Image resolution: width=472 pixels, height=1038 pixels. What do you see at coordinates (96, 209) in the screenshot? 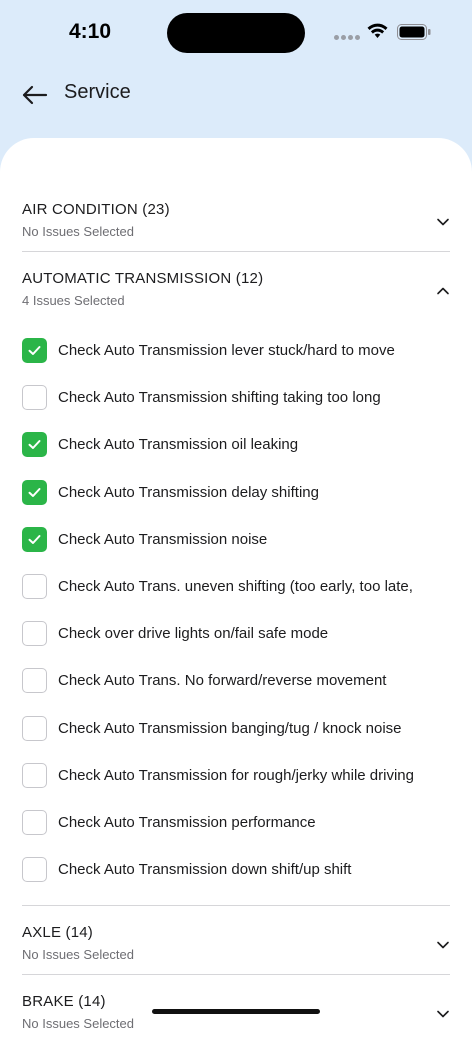
I see `section-title: AIR CONDITION (23)` at bounding box center [96, 209].